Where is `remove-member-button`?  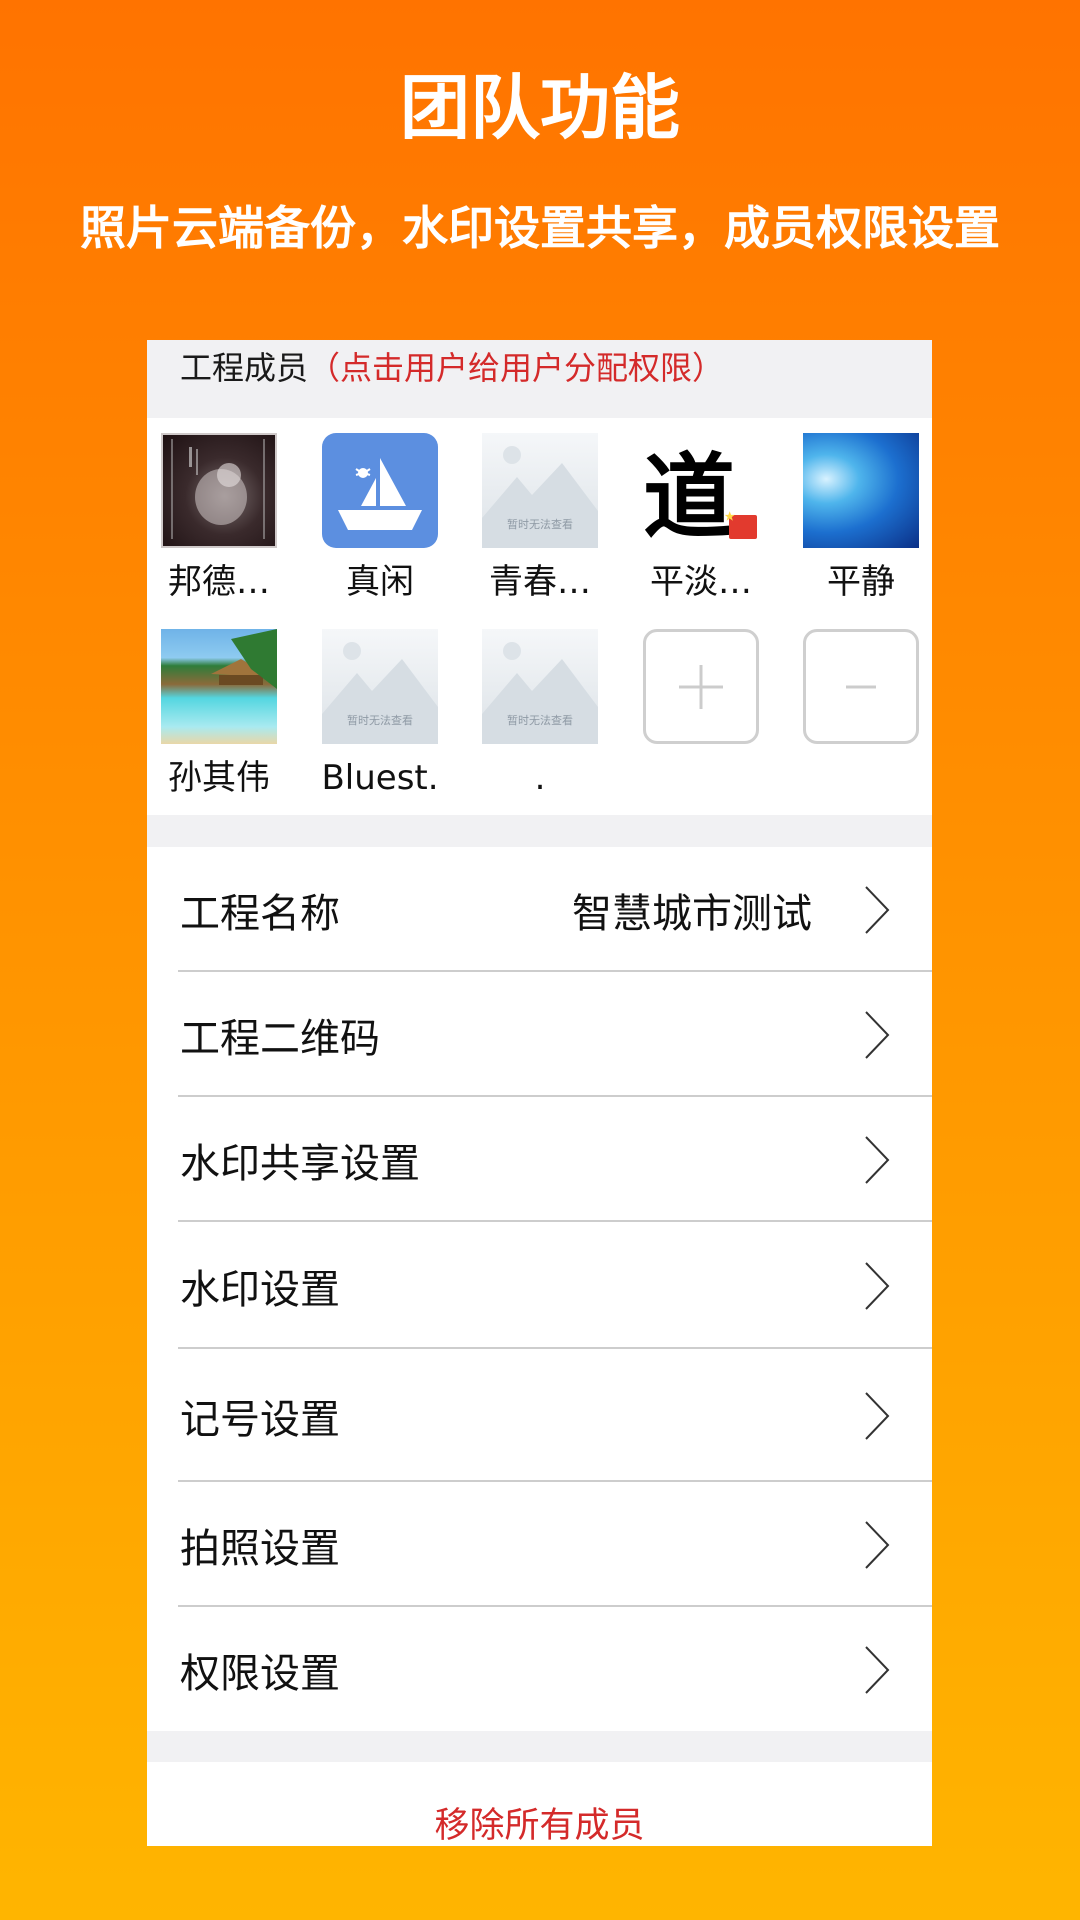
remove-member-button is located at coordinates (861, 686).